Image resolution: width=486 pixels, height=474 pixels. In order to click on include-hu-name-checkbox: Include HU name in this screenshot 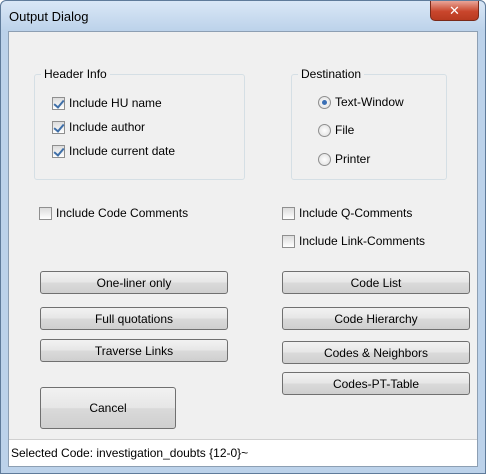, I will do `click(107, 103)`.